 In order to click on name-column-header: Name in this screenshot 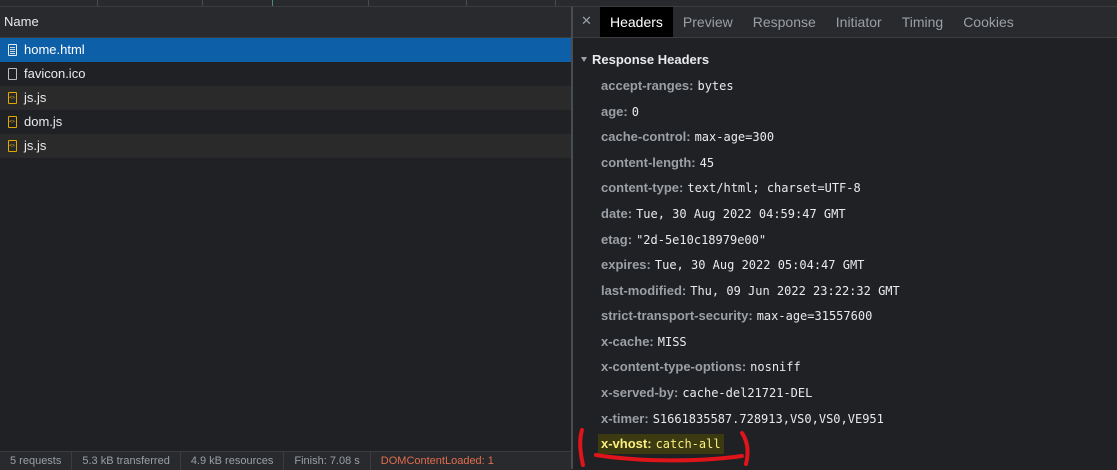, I will do `click(285, 22)`.